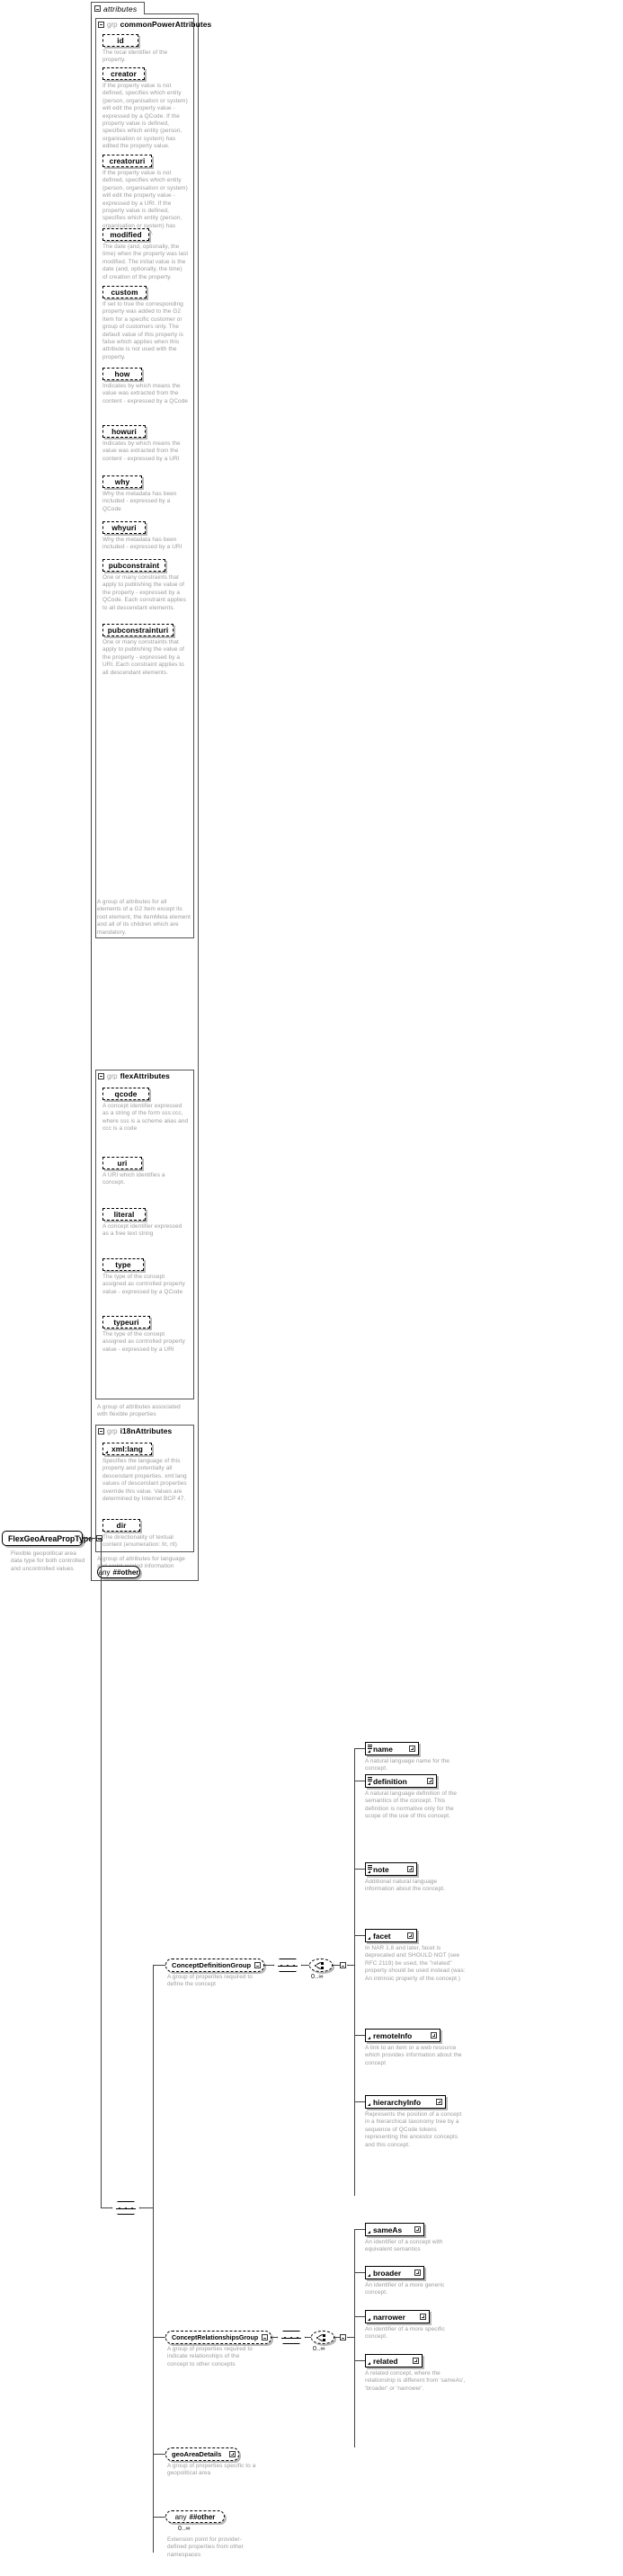 The image size is (623, 2576). I want to click on attribute-custom: custom, so click(124, 292).